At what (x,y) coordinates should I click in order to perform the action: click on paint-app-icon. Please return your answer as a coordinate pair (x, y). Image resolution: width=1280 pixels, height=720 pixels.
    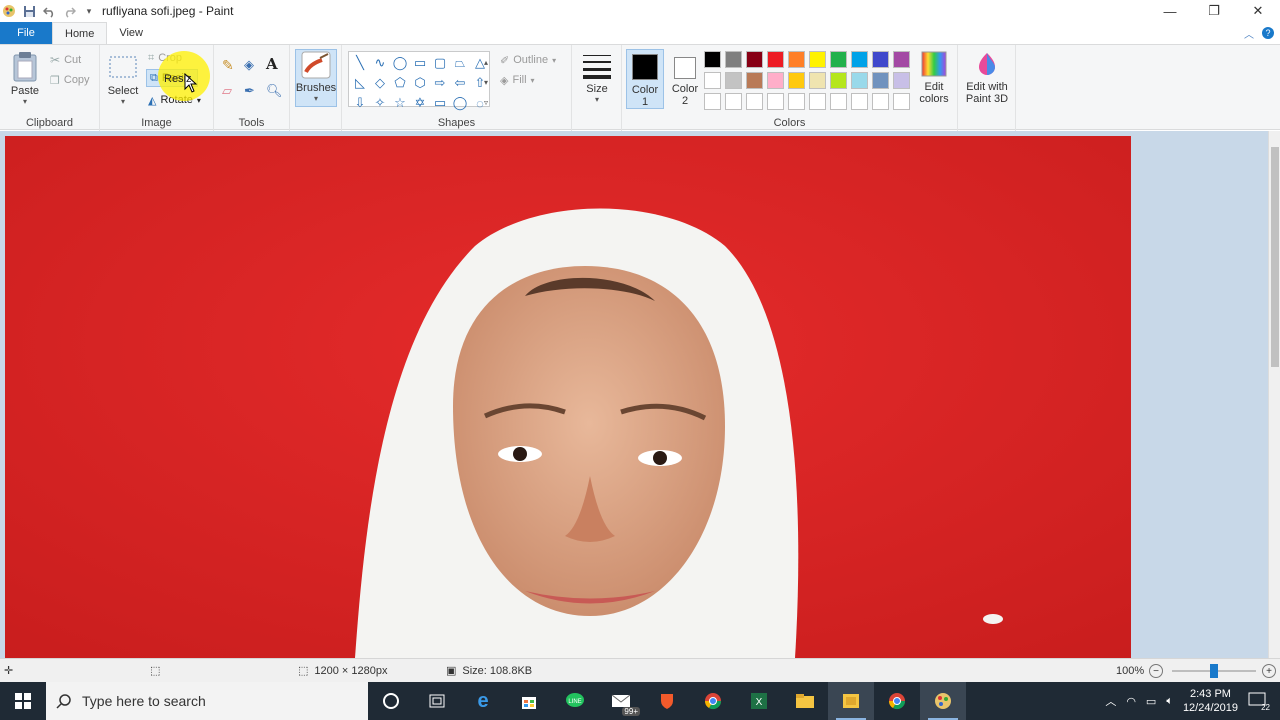
    Looking at the image, I should click on (9, 11).